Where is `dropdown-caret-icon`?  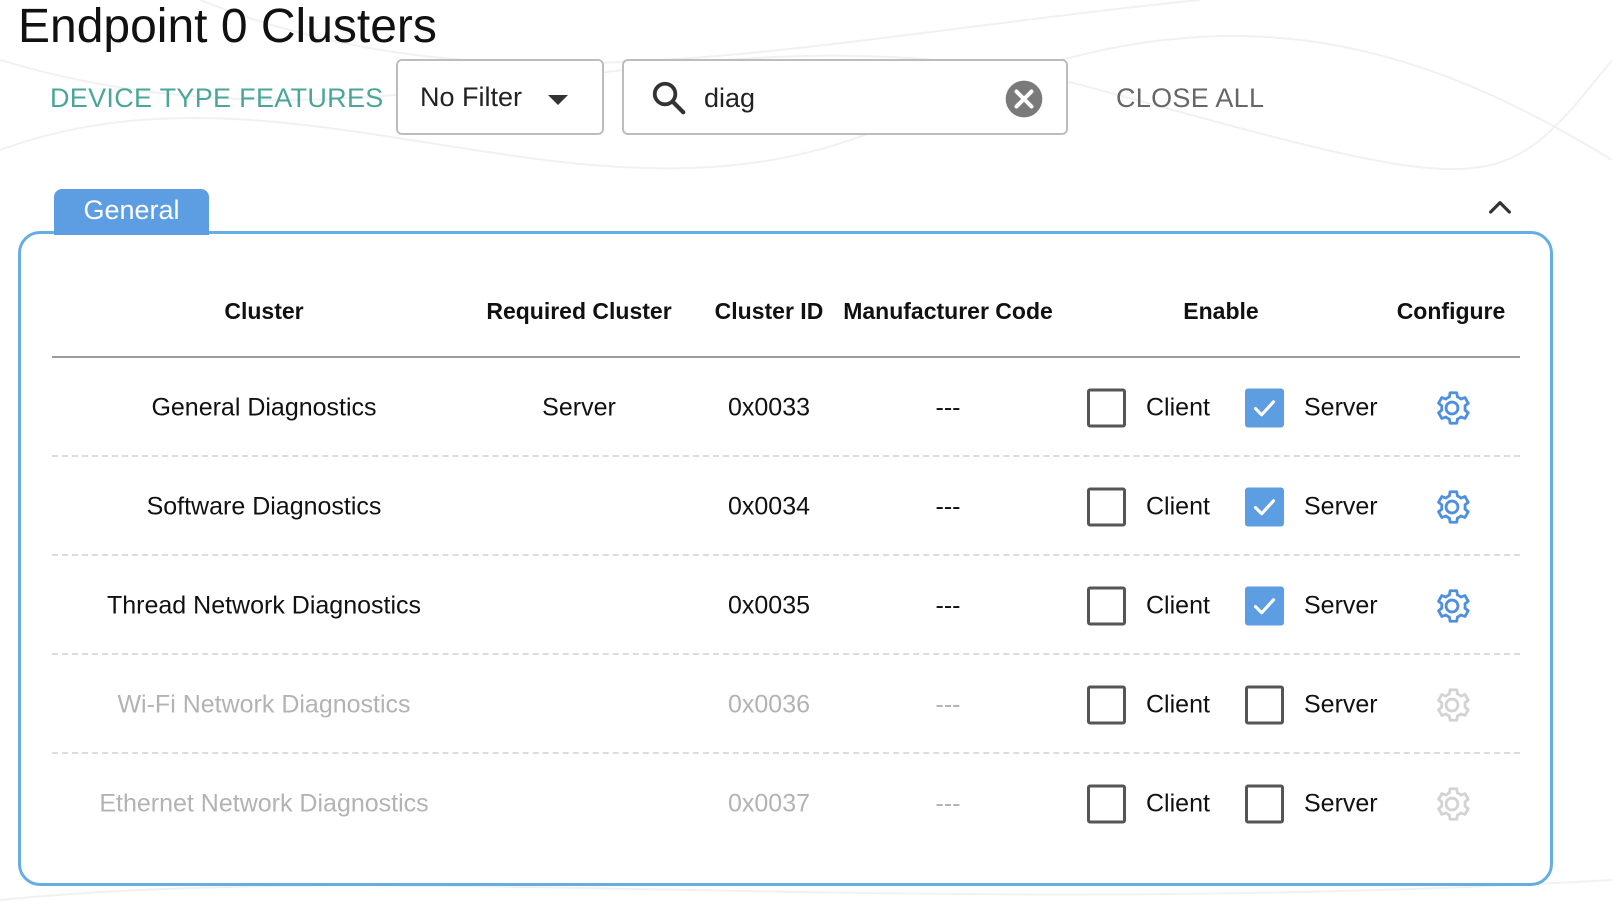
dropdown-caret-icon is located at coordinates (558, 100).